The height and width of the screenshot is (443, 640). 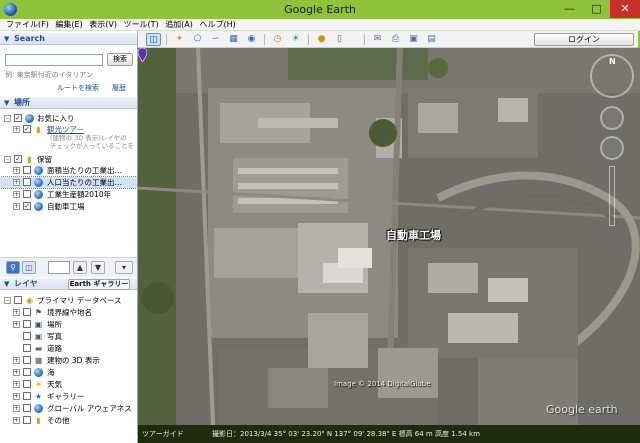 I want to click on search-button: 検索, so click(x=120, y=59).